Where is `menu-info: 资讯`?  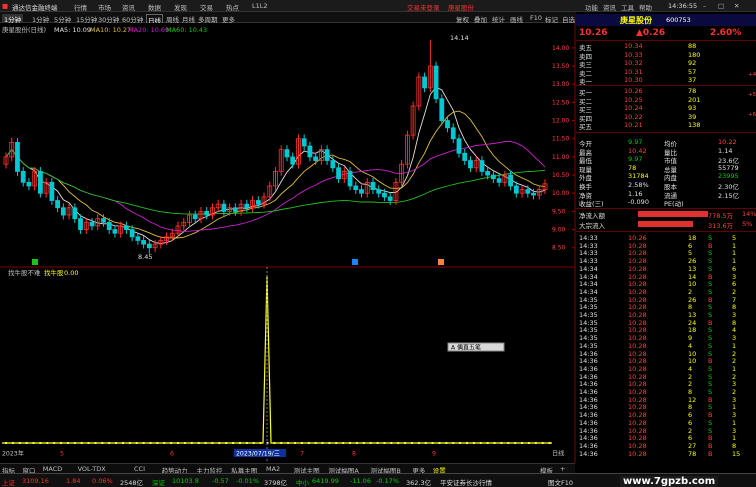
menu-info: 资讯 is located at coordinates (609, 7).